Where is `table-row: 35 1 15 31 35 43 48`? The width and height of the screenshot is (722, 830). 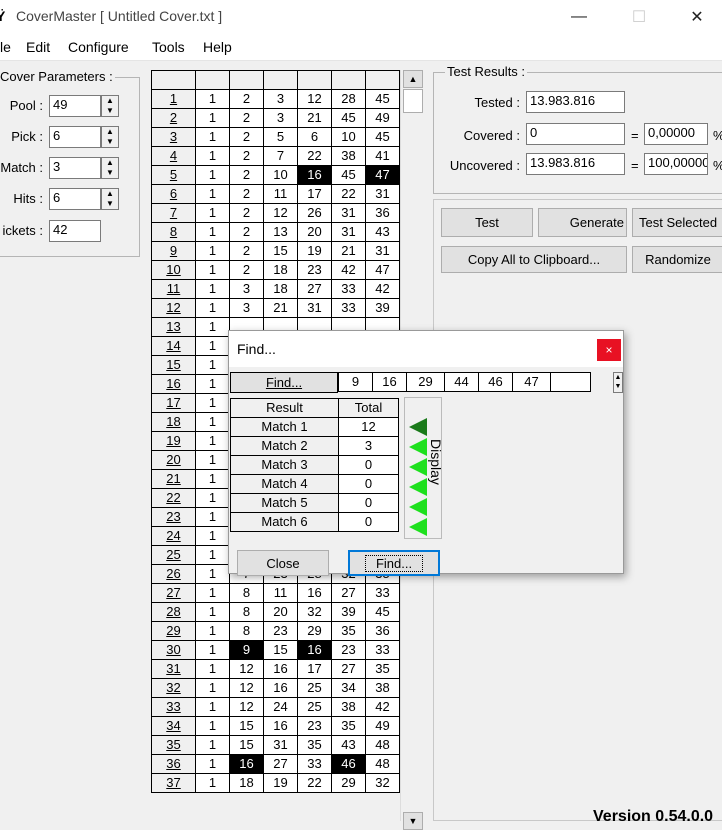 table-row: 35 1 15 31 35 43 48 is located at coordinates (275, 745).